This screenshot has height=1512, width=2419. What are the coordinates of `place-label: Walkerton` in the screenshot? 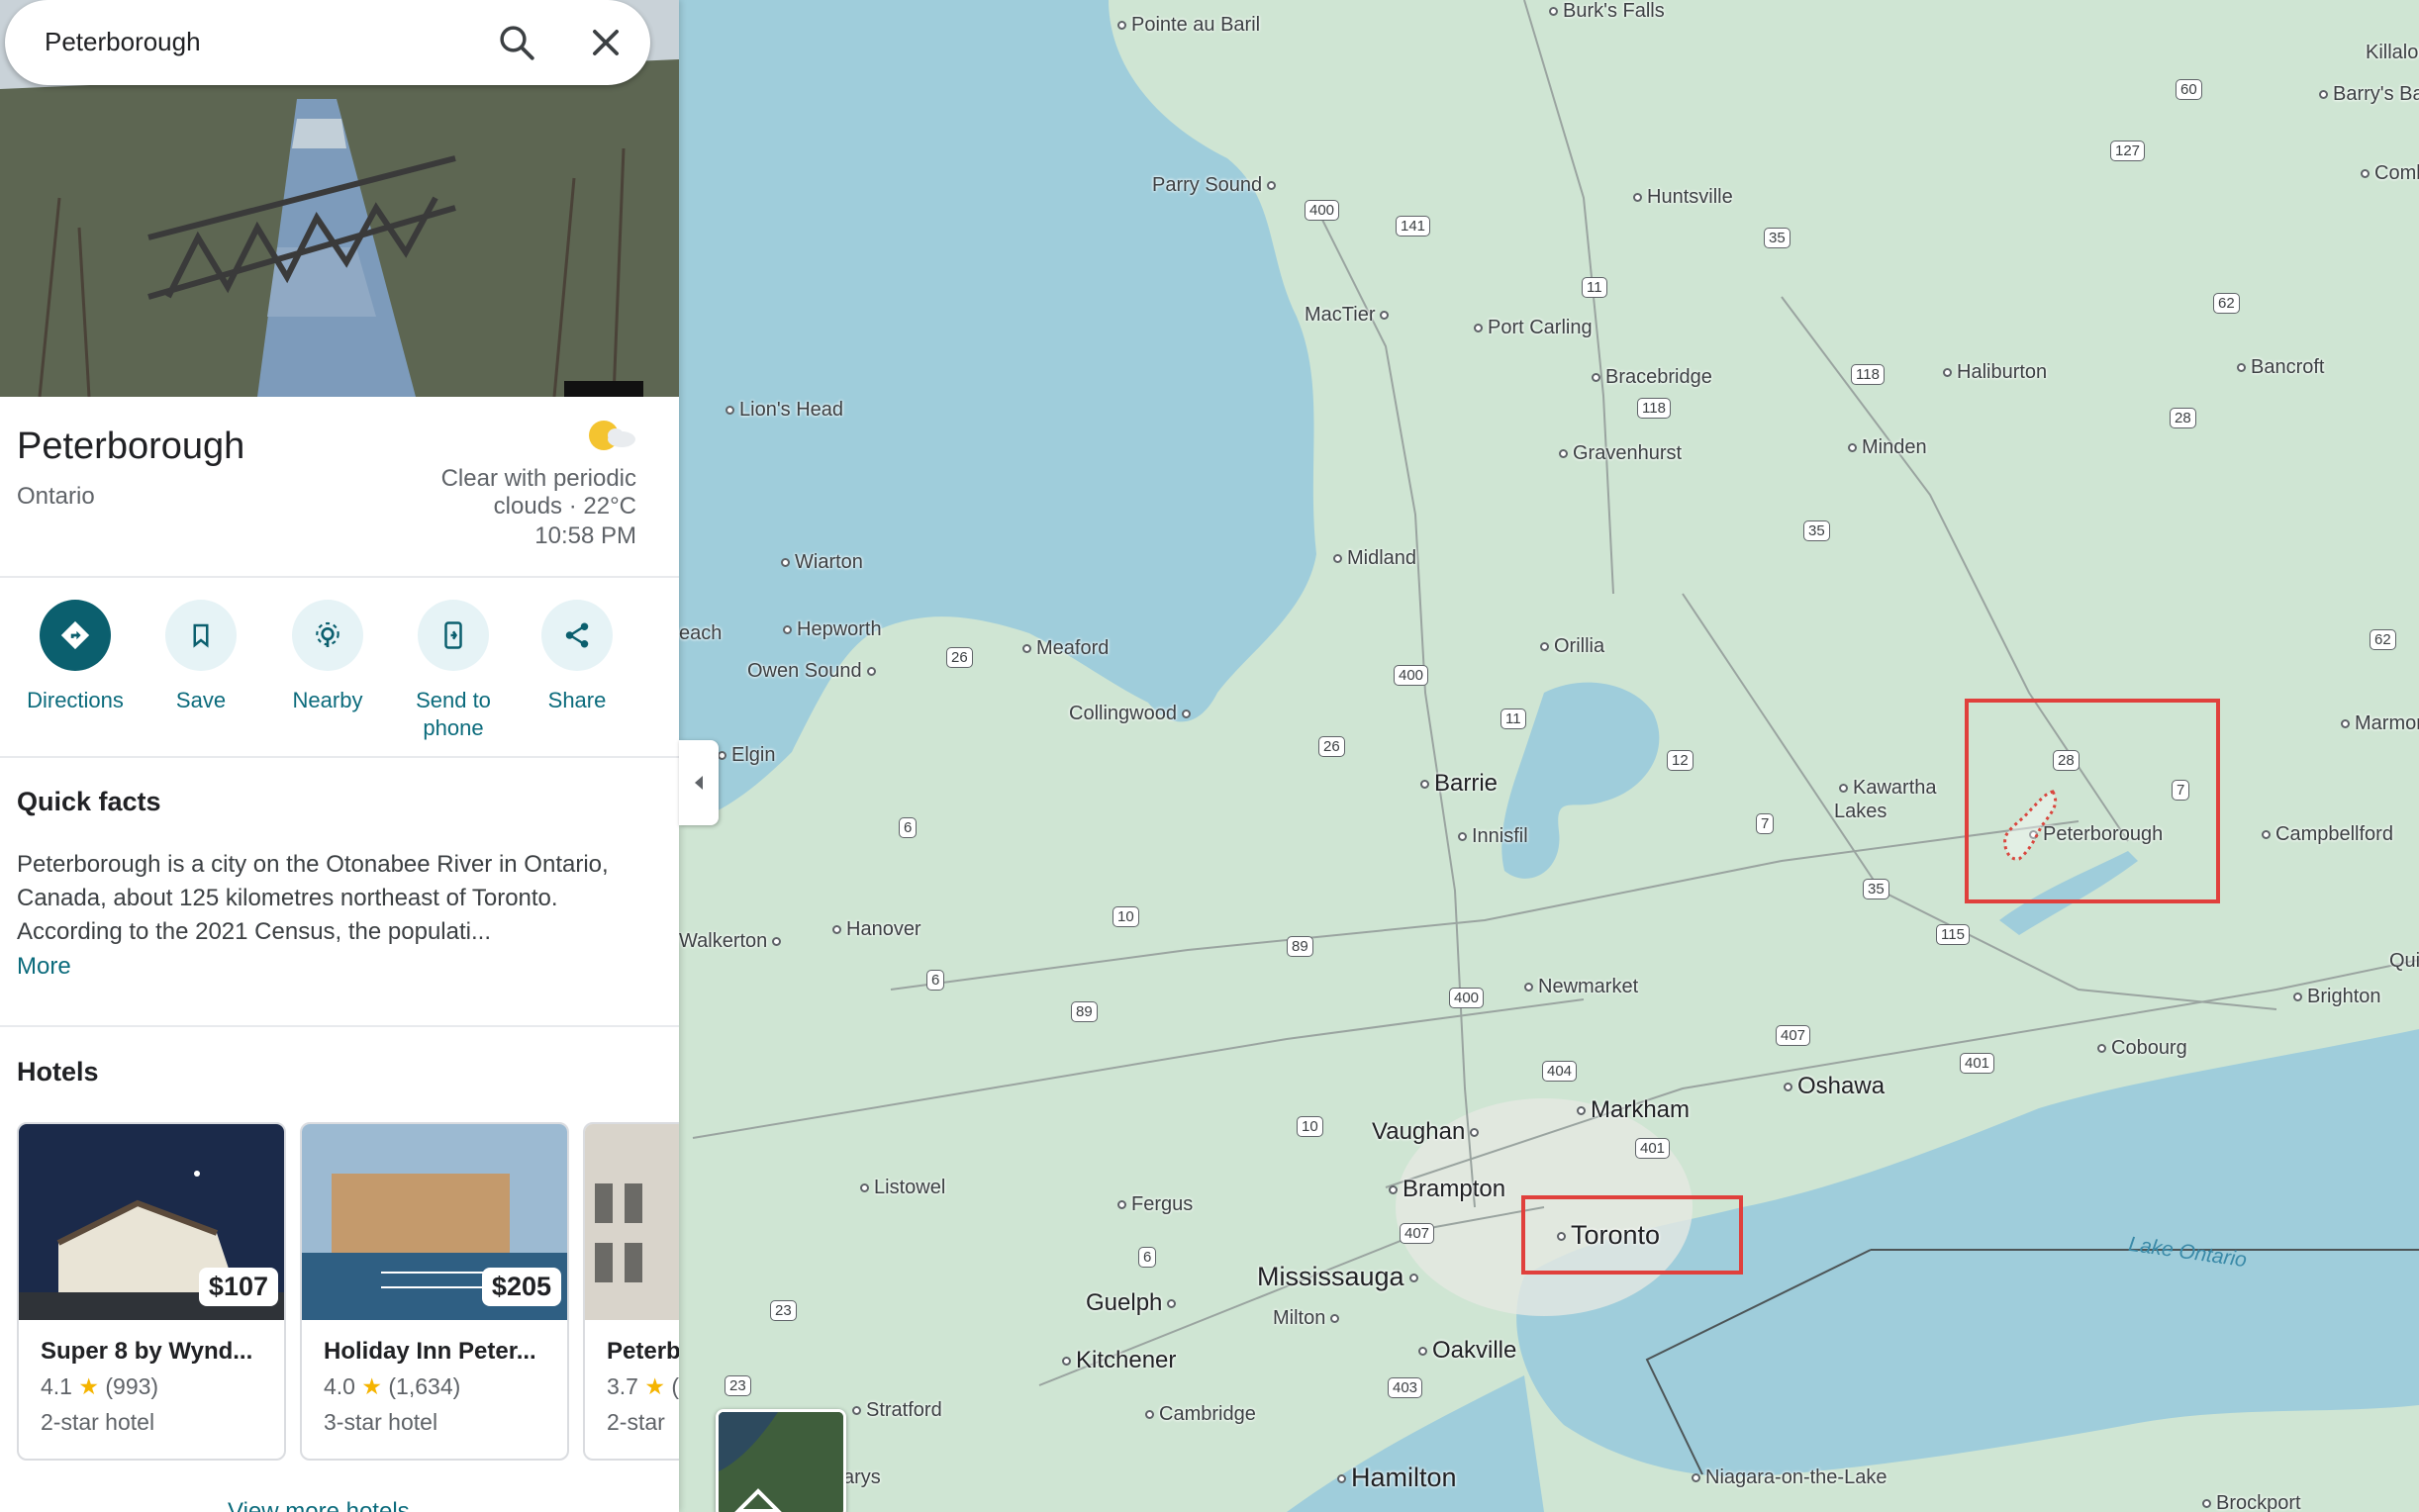 It's located at (732, 942).